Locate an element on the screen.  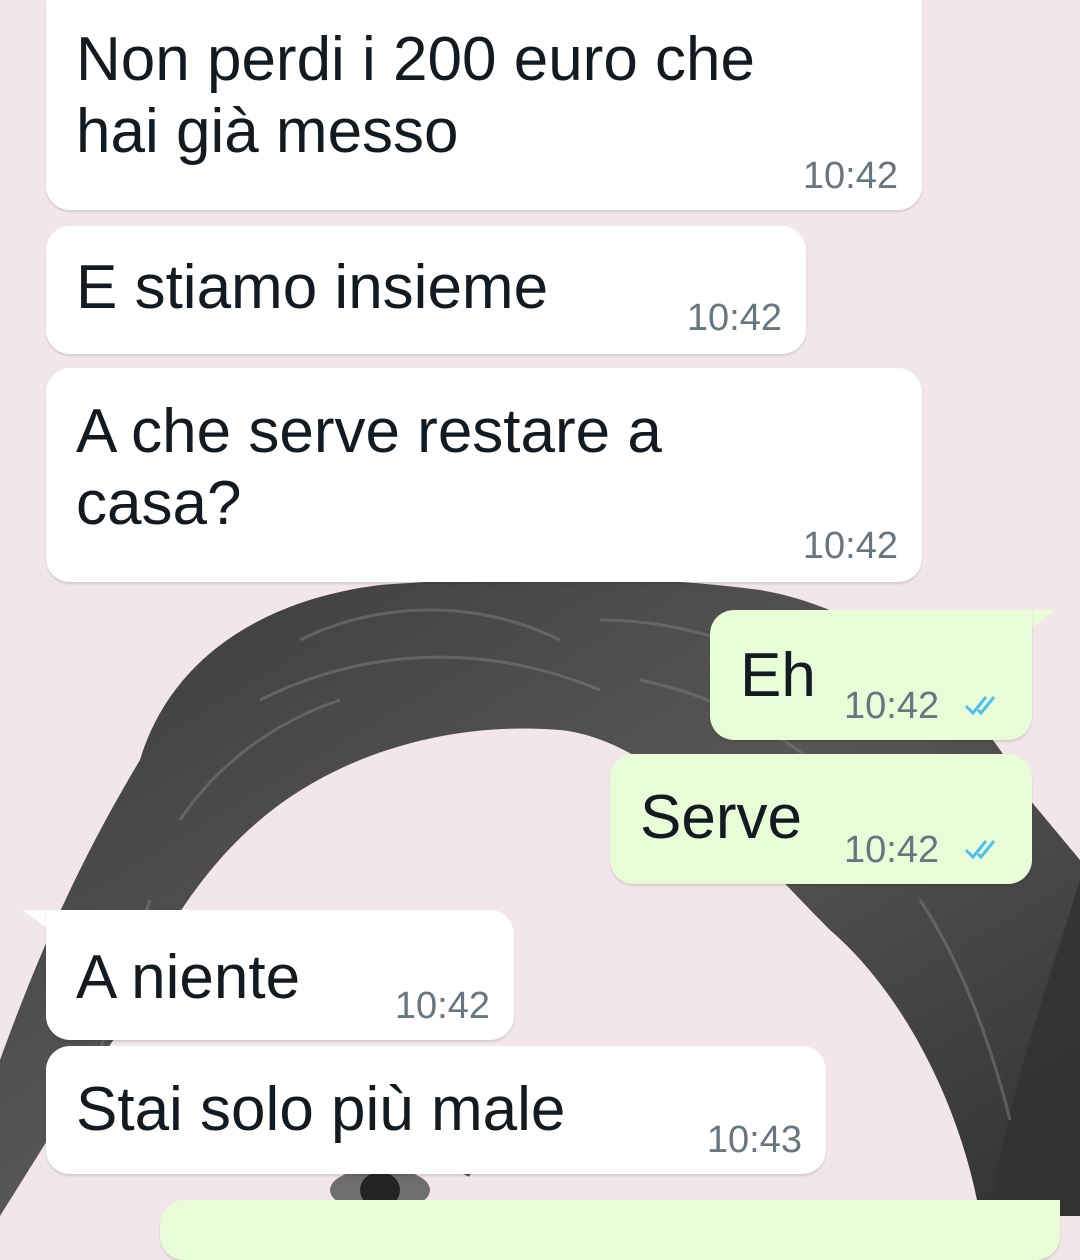
message-text: E stiamo insieme is located at coordinates (312, 287).